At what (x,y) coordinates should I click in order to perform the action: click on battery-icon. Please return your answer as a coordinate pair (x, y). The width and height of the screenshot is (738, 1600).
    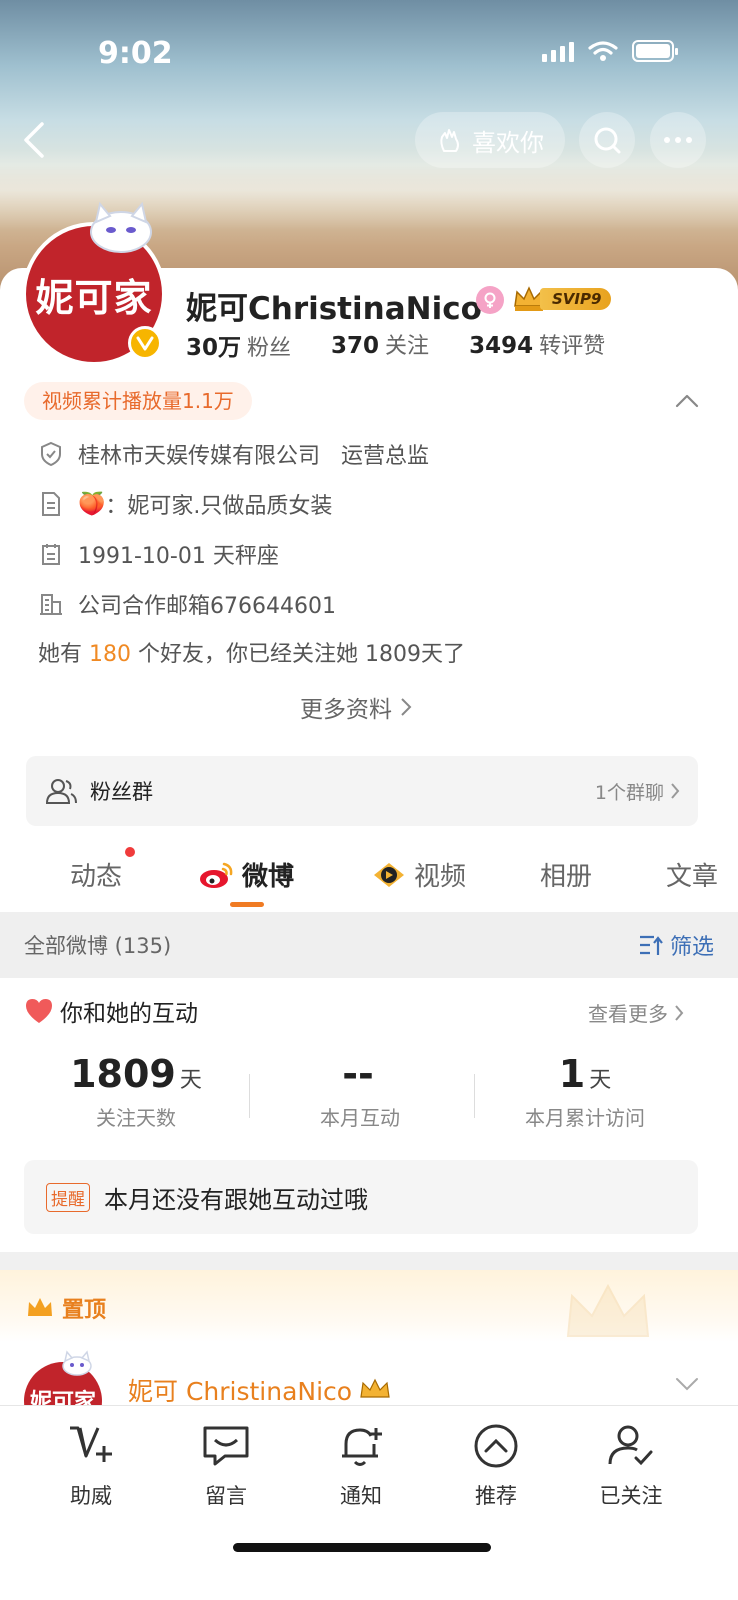
    Looking at the image, I should click on (655, 51).